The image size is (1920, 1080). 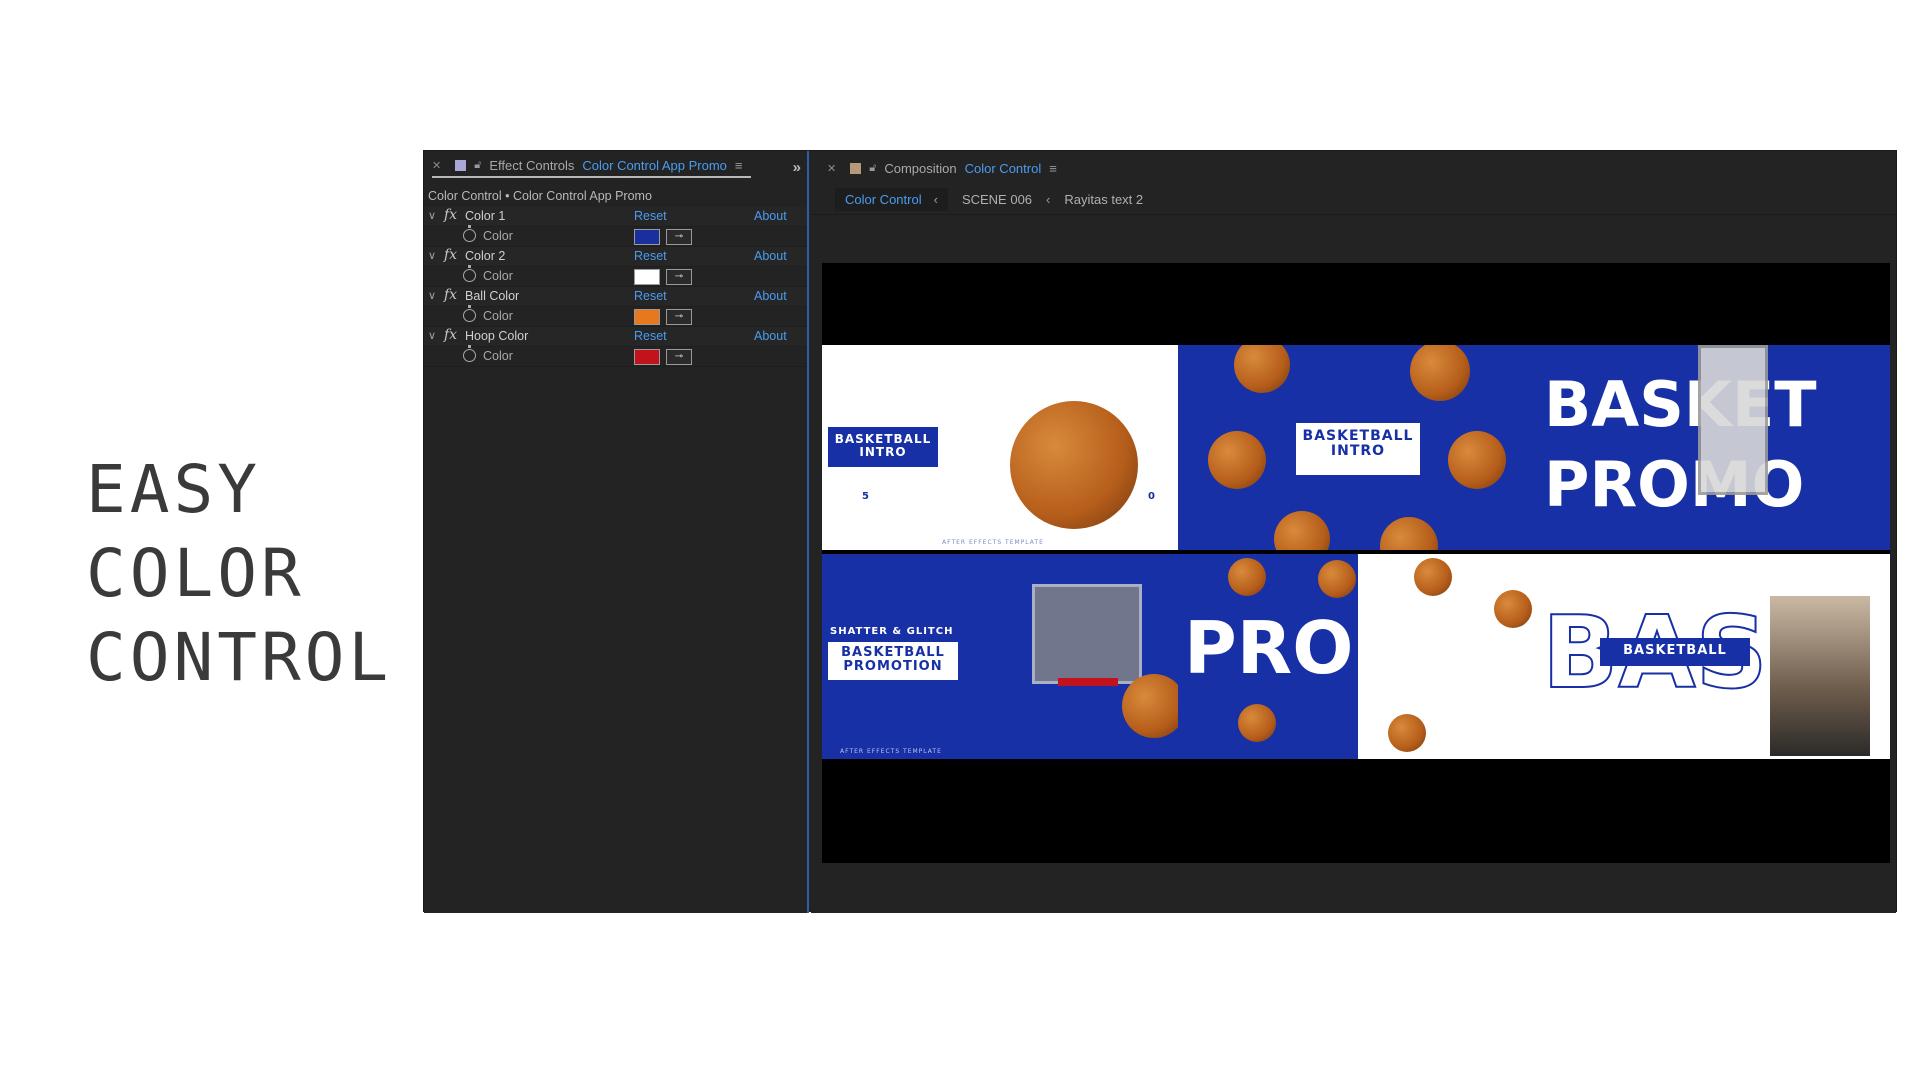 I want to click on effect-name: Color 2, so click(x=485, y=256).